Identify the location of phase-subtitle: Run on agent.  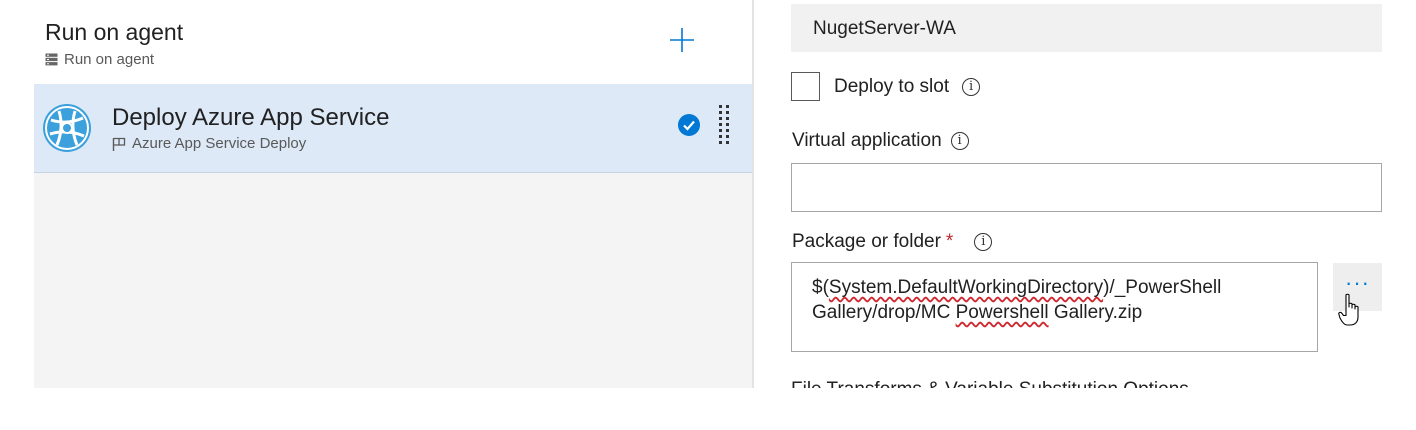
(109, 59).